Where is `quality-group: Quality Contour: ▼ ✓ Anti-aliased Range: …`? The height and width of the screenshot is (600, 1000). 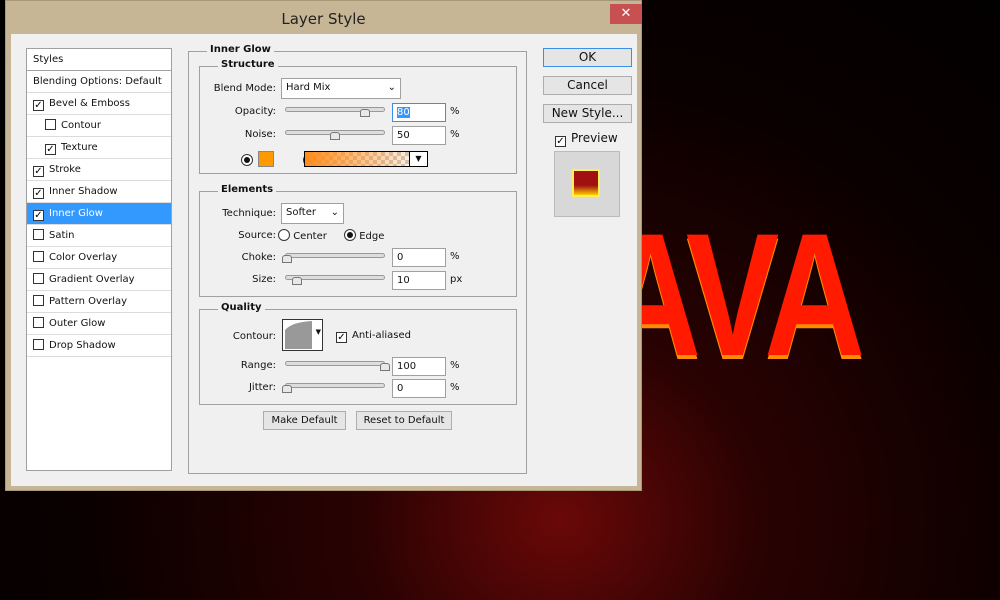 quality-group: Quality Contour: ▼ ✓ Anti-aliased Range: … is located at coordinates (358, 353).